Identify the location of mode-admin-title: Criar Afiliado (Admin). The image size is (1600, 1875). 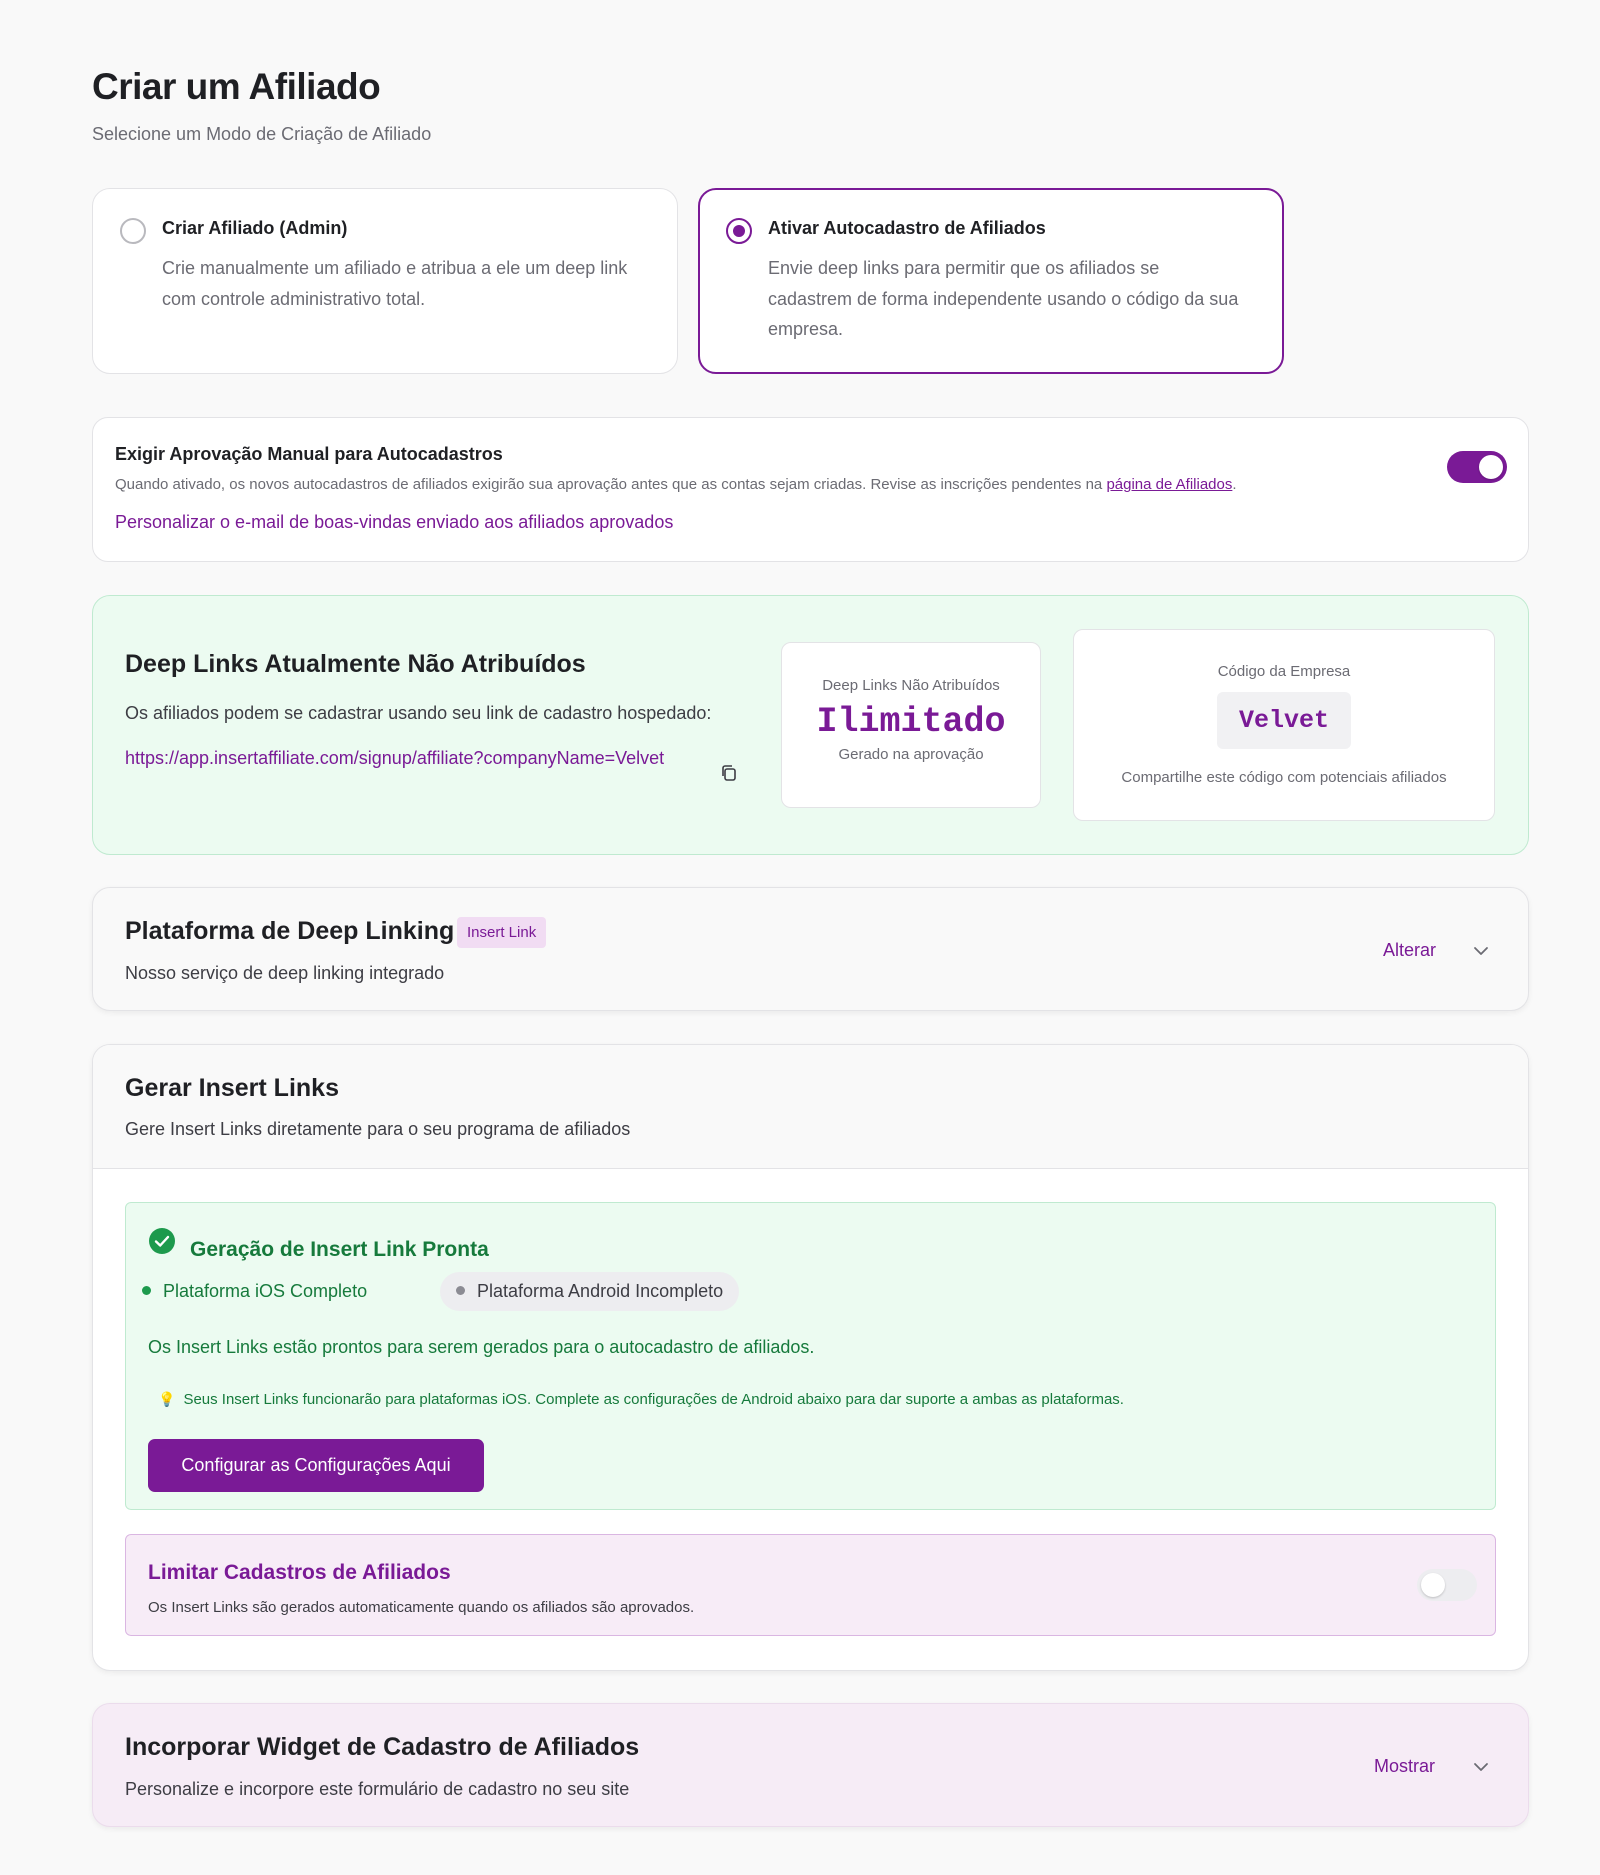
(255, 228).